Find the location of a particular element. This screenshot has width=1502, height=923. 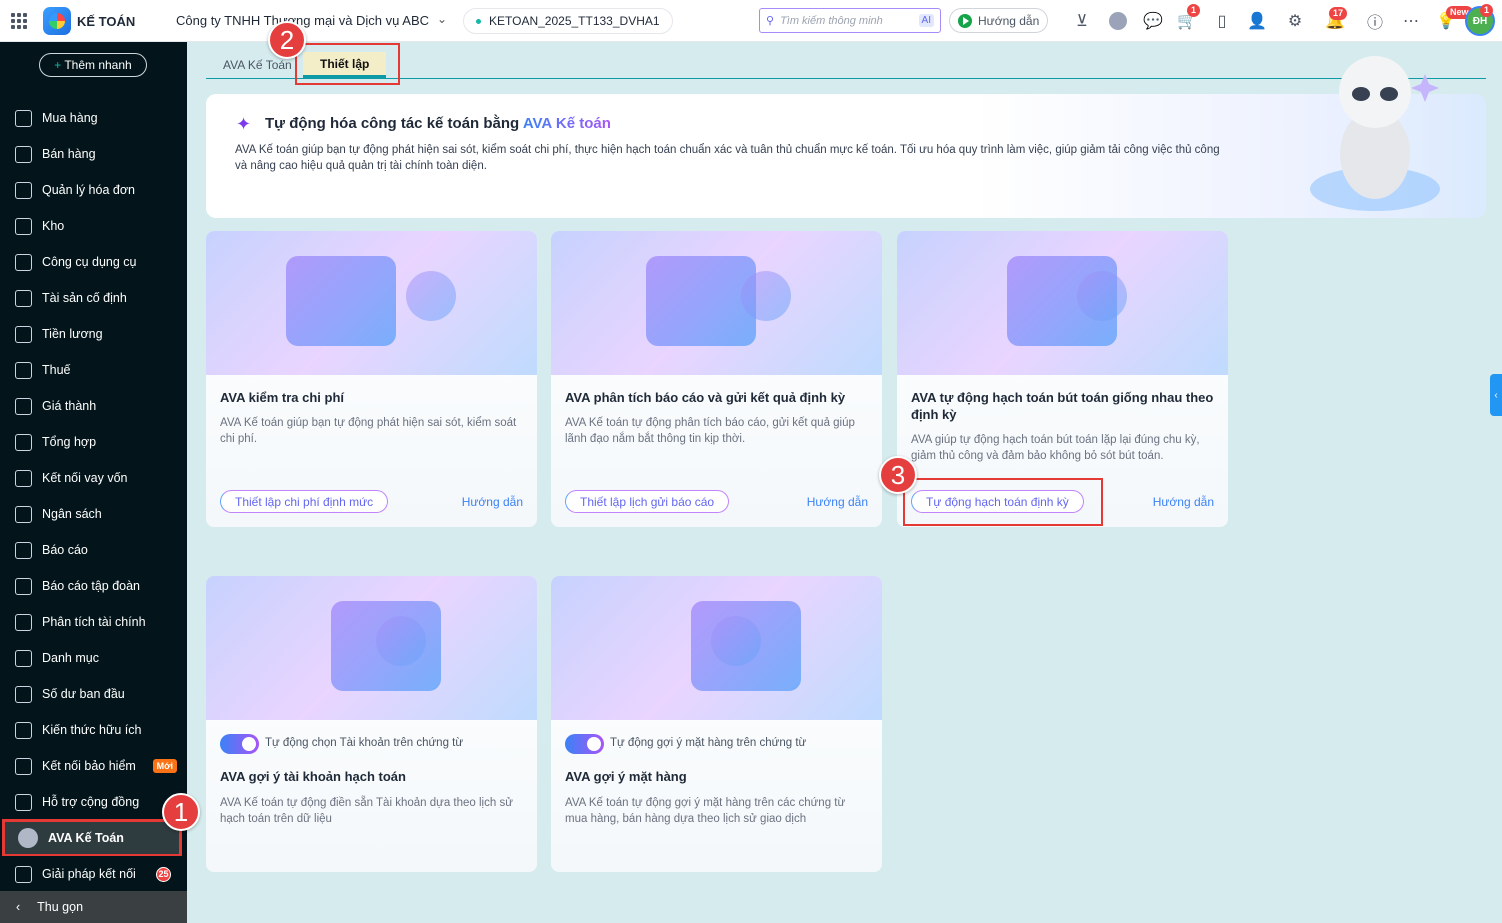

sidebar-item-bao-cao-tap-doan: Báo cáo tập đoàn is located at coordinates (91, 586).